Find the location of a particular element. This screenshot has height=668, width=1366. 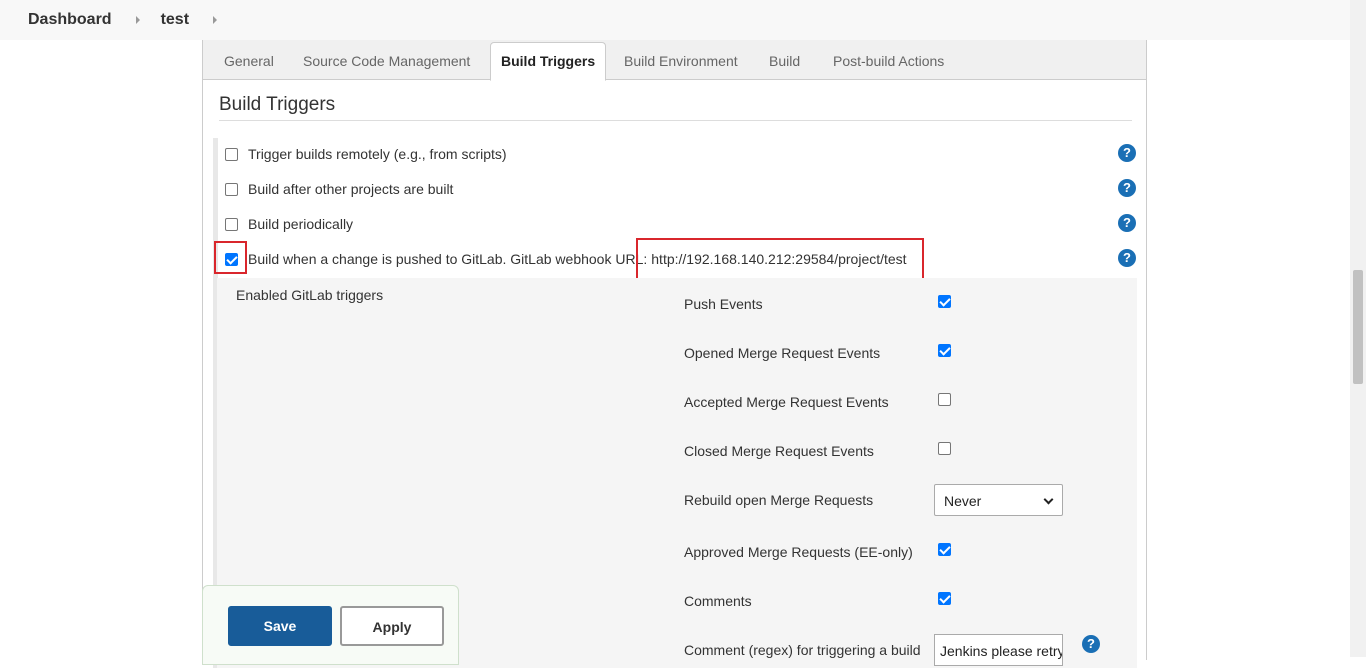

trigger-periodic-checkbox is located at coordinates (231, 224).